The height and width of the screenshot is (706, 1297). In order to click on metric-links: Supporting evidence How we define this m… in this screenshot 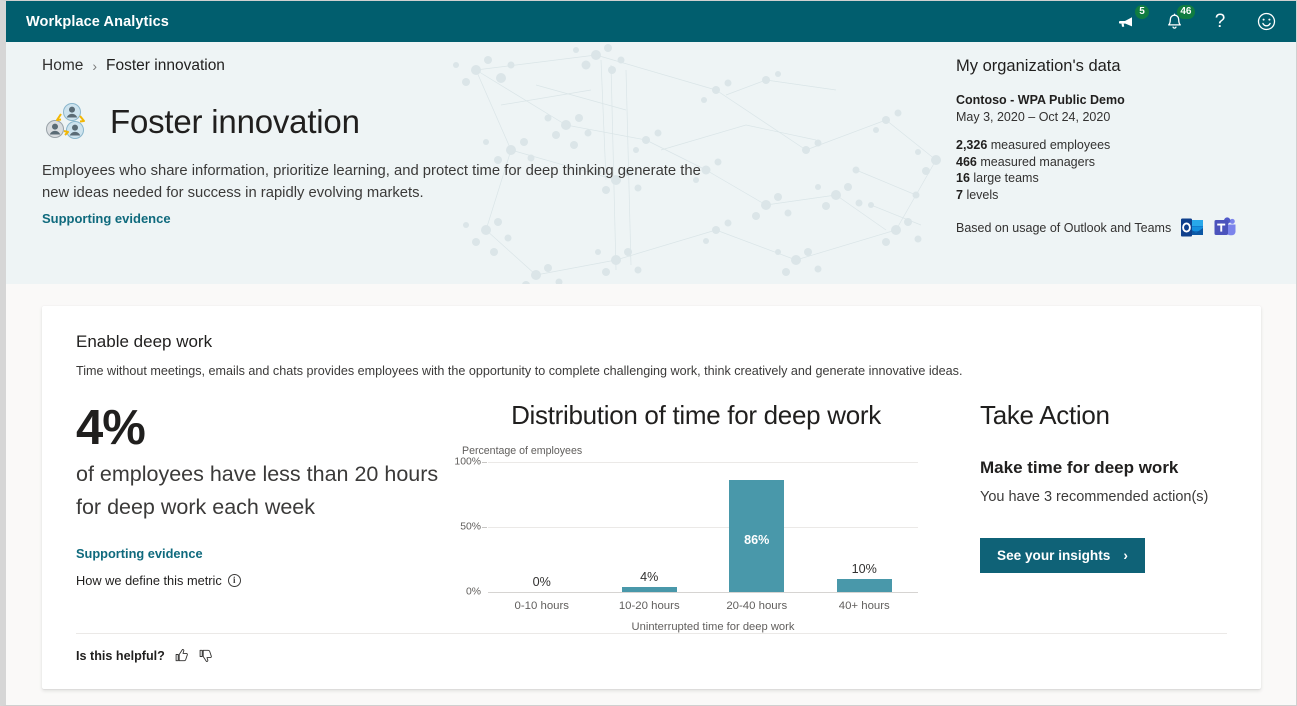, I will do `click(262, 567)`.